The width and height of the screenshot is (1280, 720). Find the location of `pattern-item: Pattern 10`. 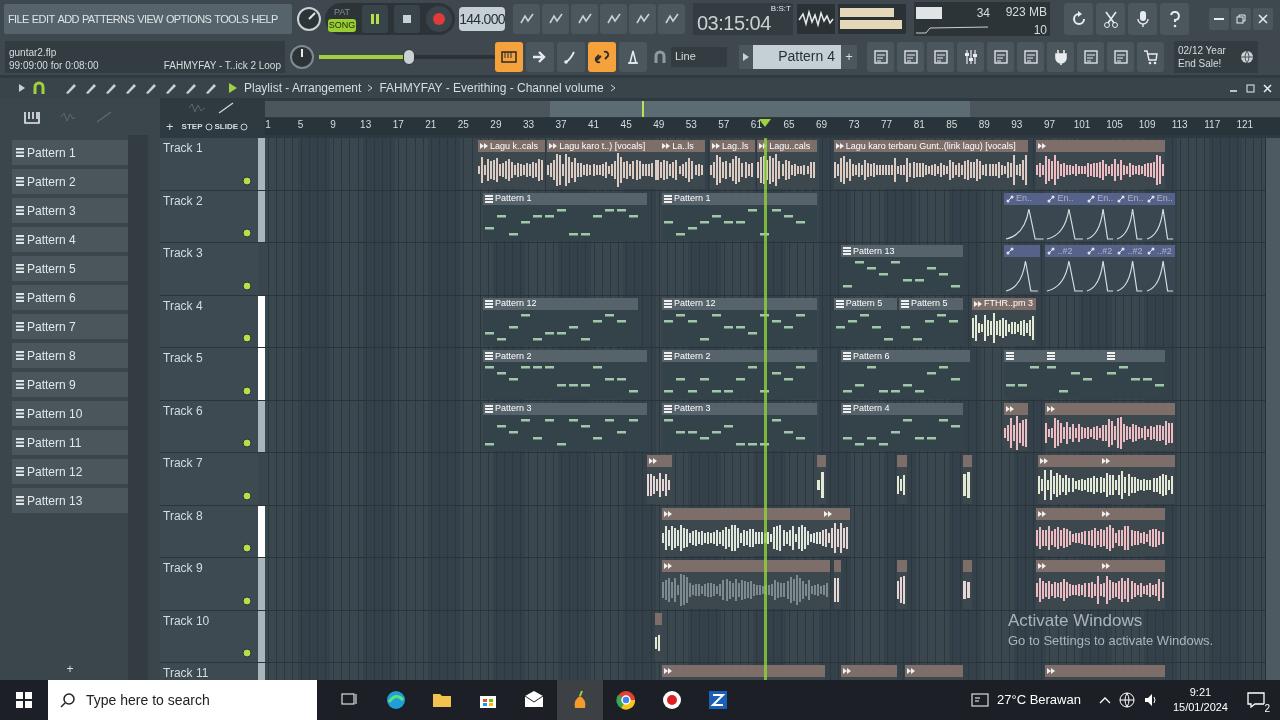

pattern-item: Pattern 10 is located at coordinates (70, 413).